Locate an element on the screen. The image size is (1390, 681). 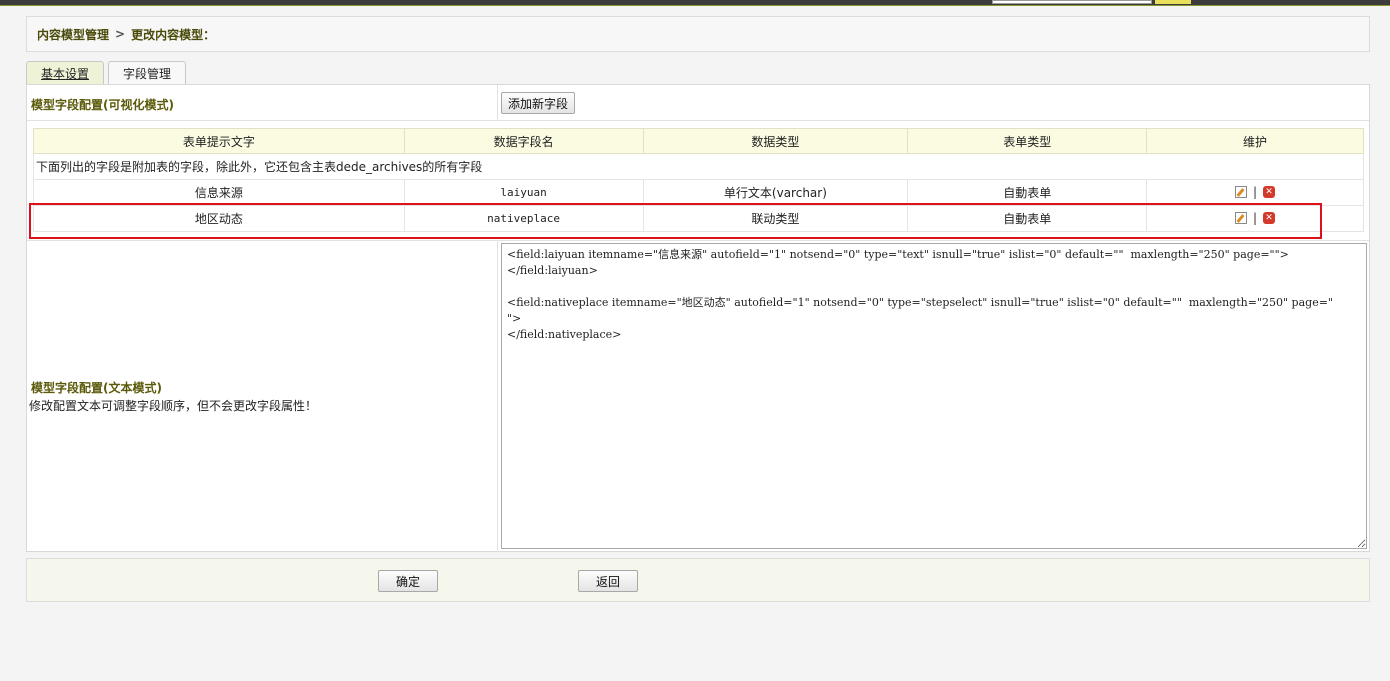
column-header: 维护 is located at coordinates (1255, 141).